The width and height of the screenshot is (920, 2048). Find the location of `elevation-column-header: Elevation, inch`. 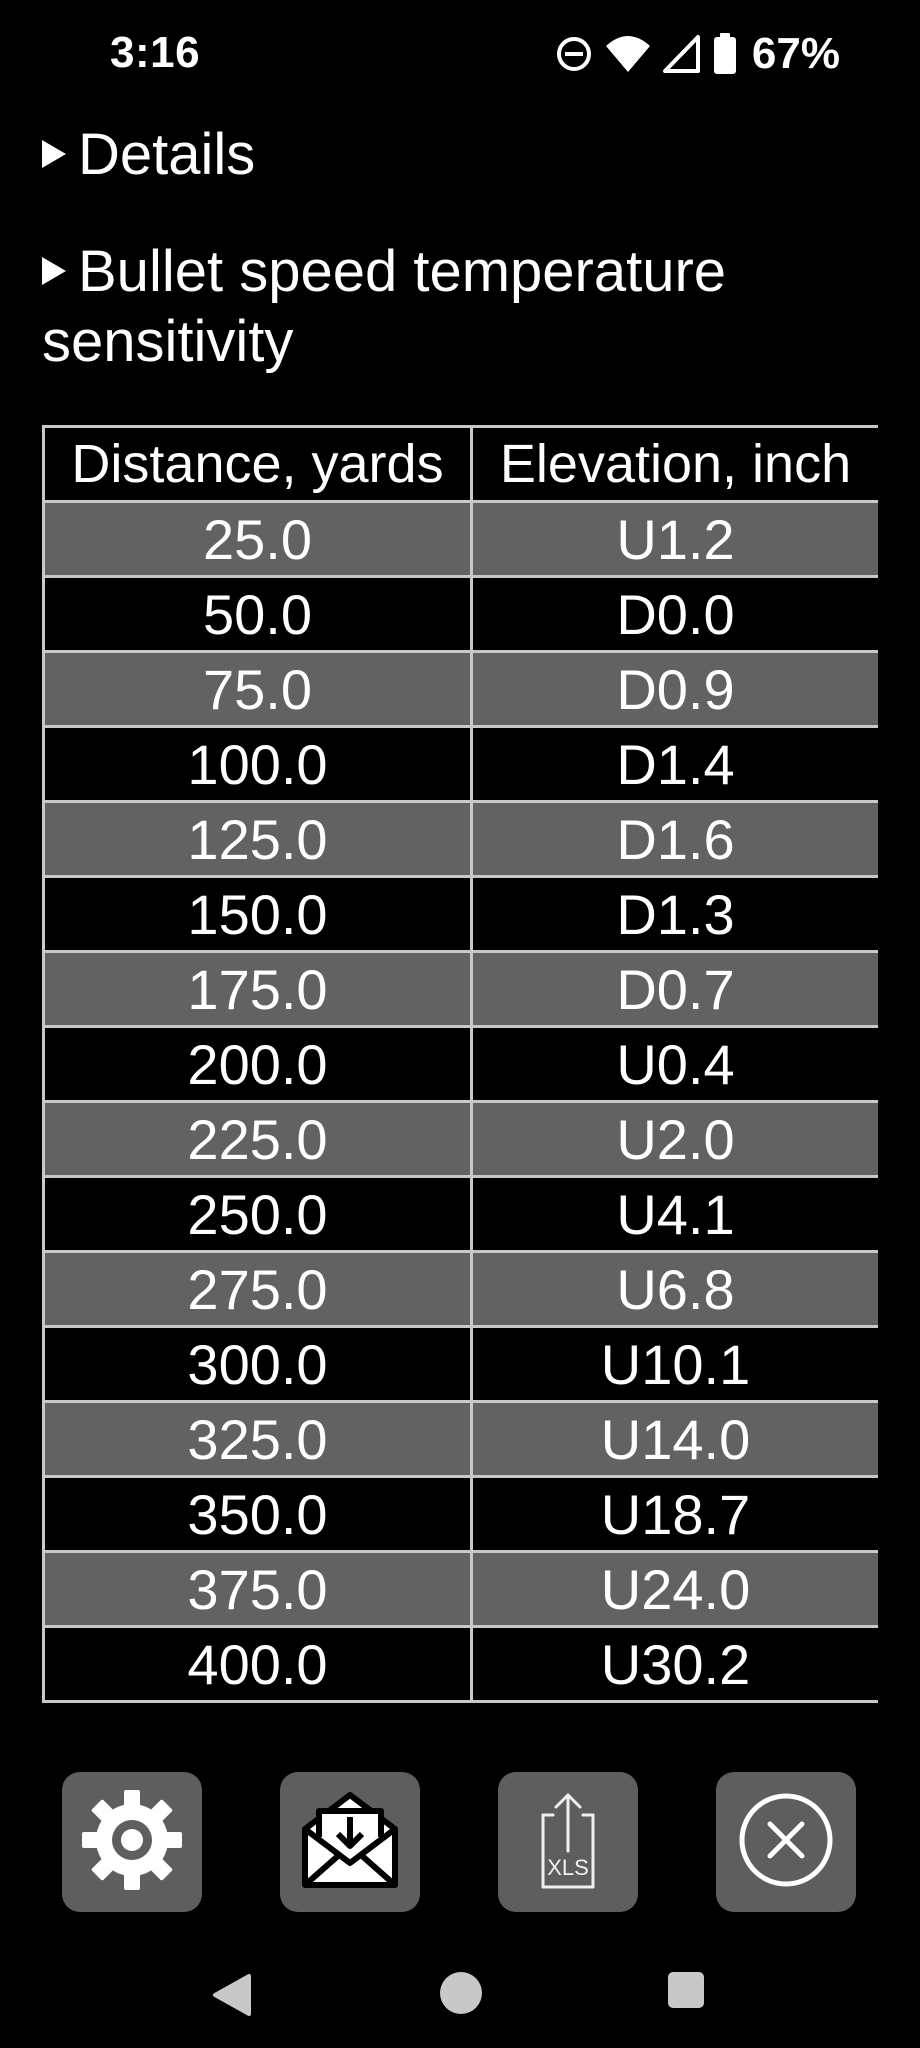

elevation-column-header: Elevation, inch is located at coordinates (674, 464).